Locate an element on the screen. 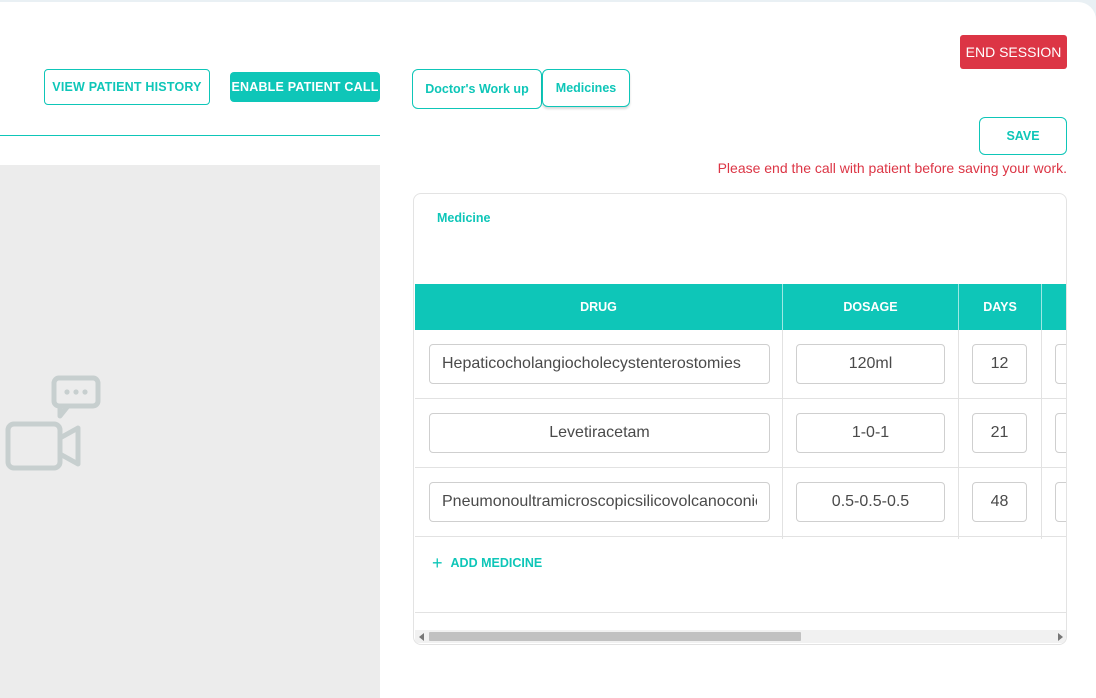 The width and height of the screenshot is (1096, 698). view-patient-history-button: VIEW PATIENT HISTORY is located at coordinates (127, 87).